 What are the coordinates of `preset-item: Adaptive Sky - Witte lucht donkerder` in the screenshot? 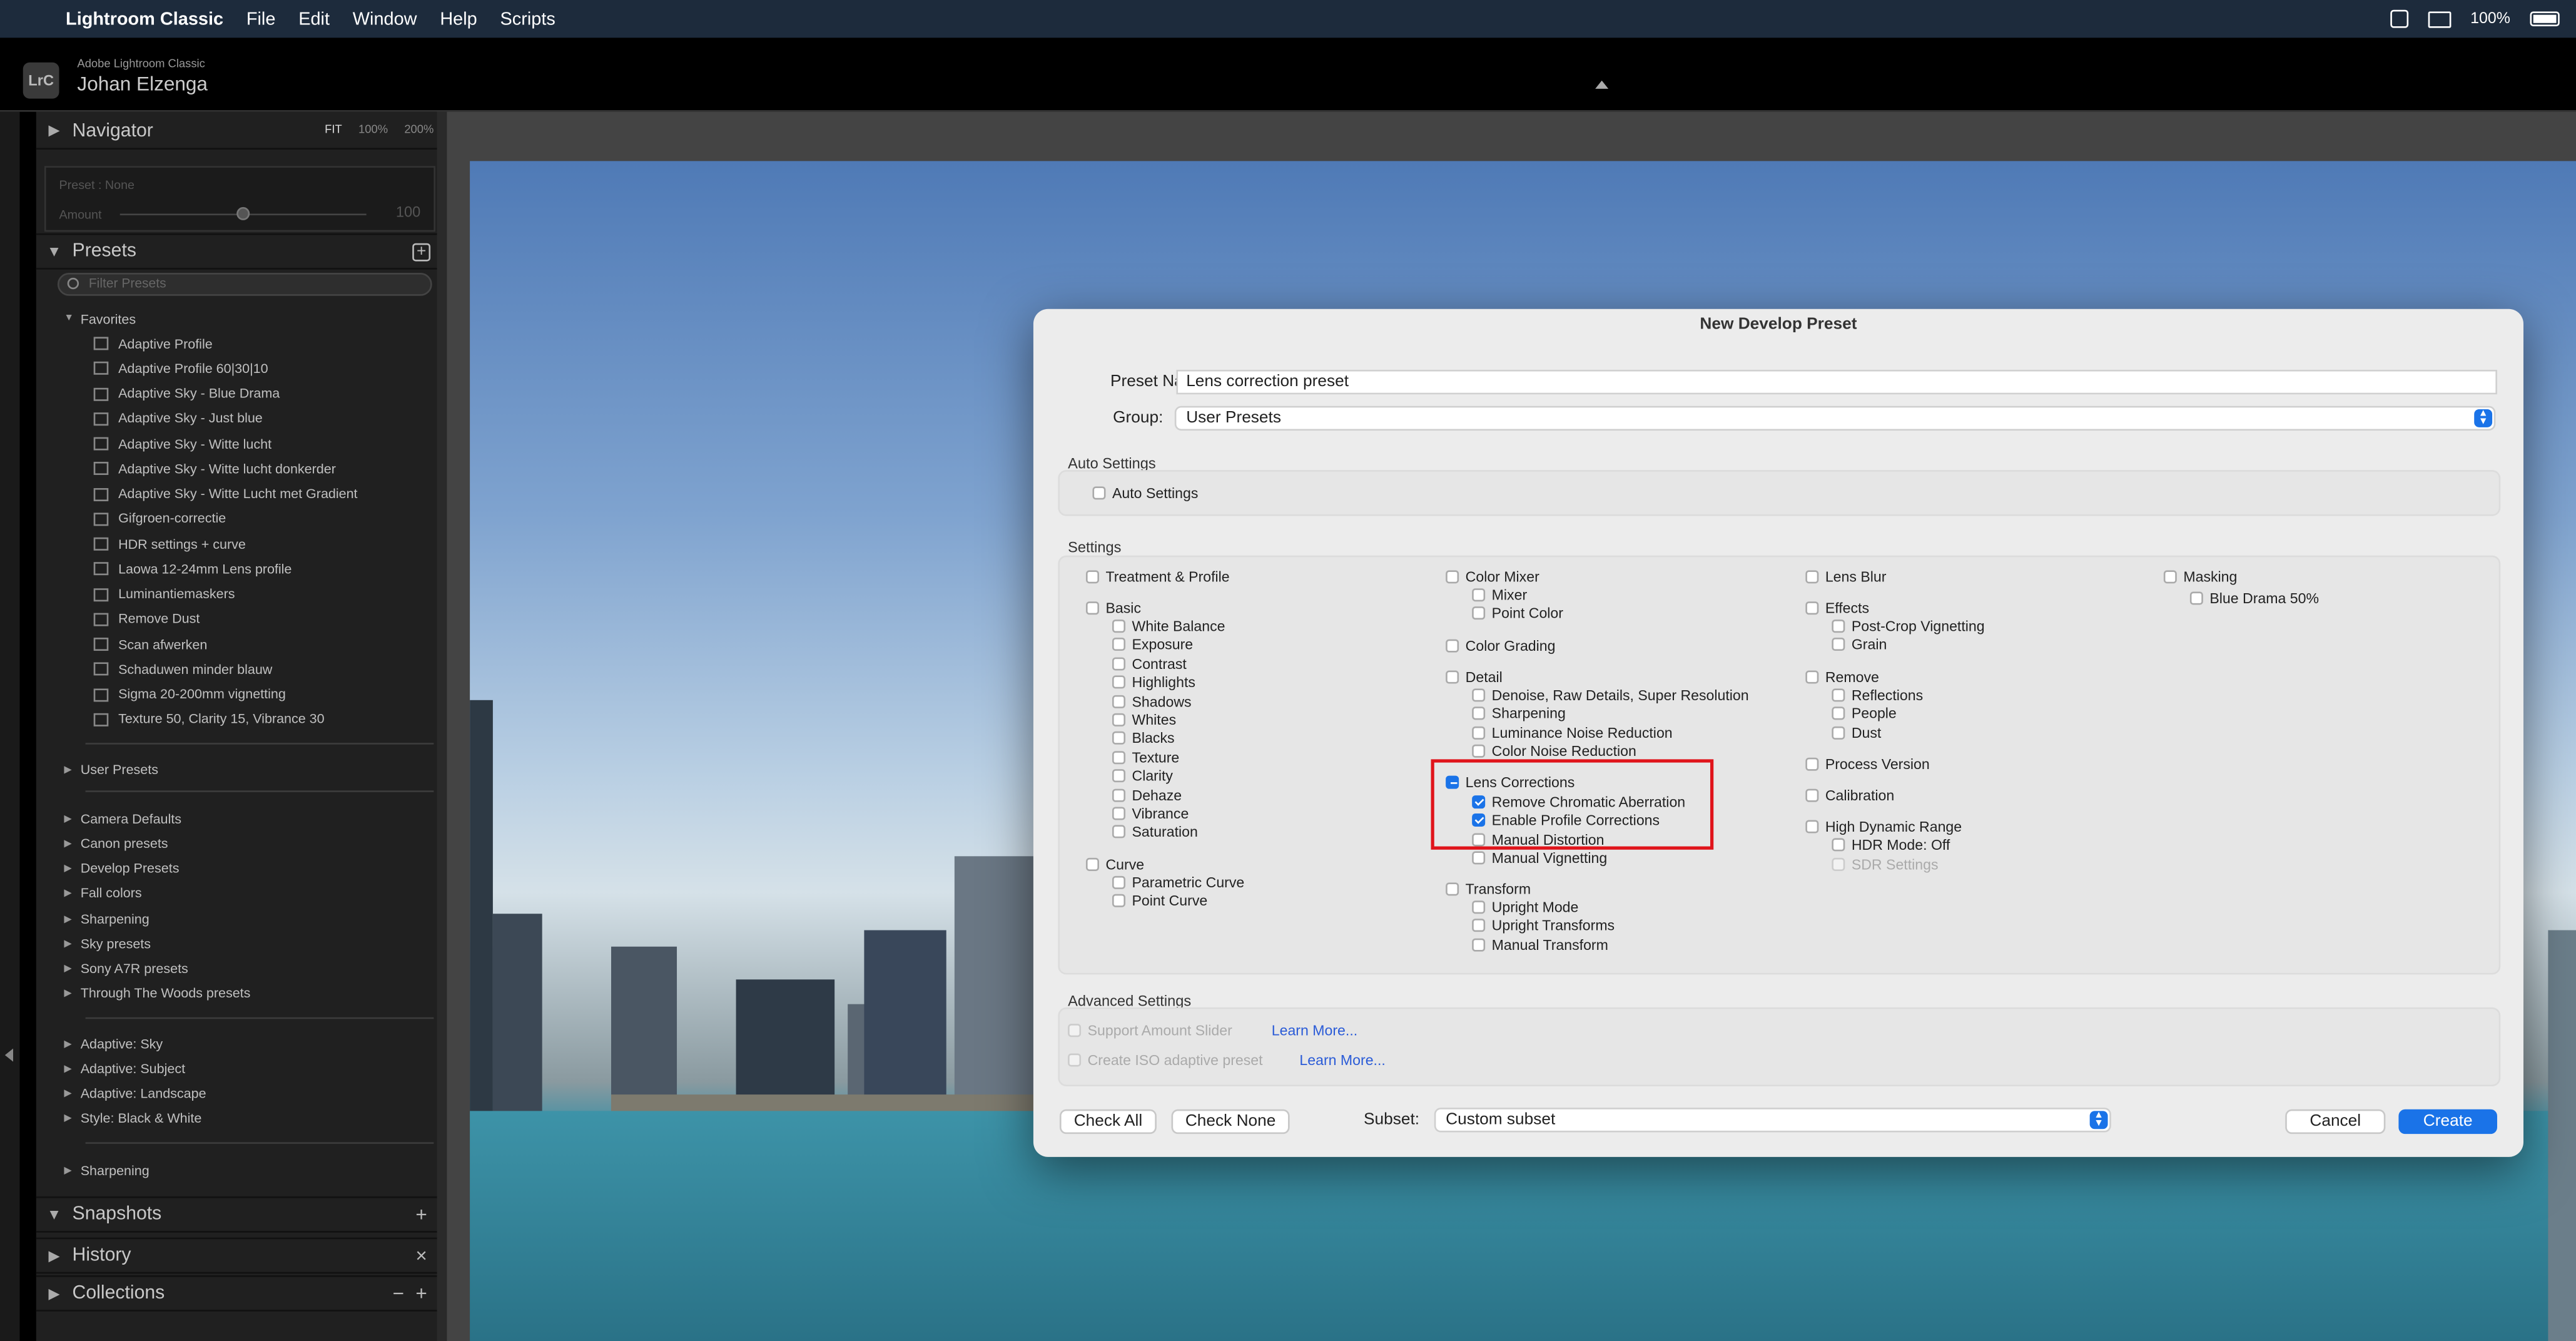 It's located at (215, 469).